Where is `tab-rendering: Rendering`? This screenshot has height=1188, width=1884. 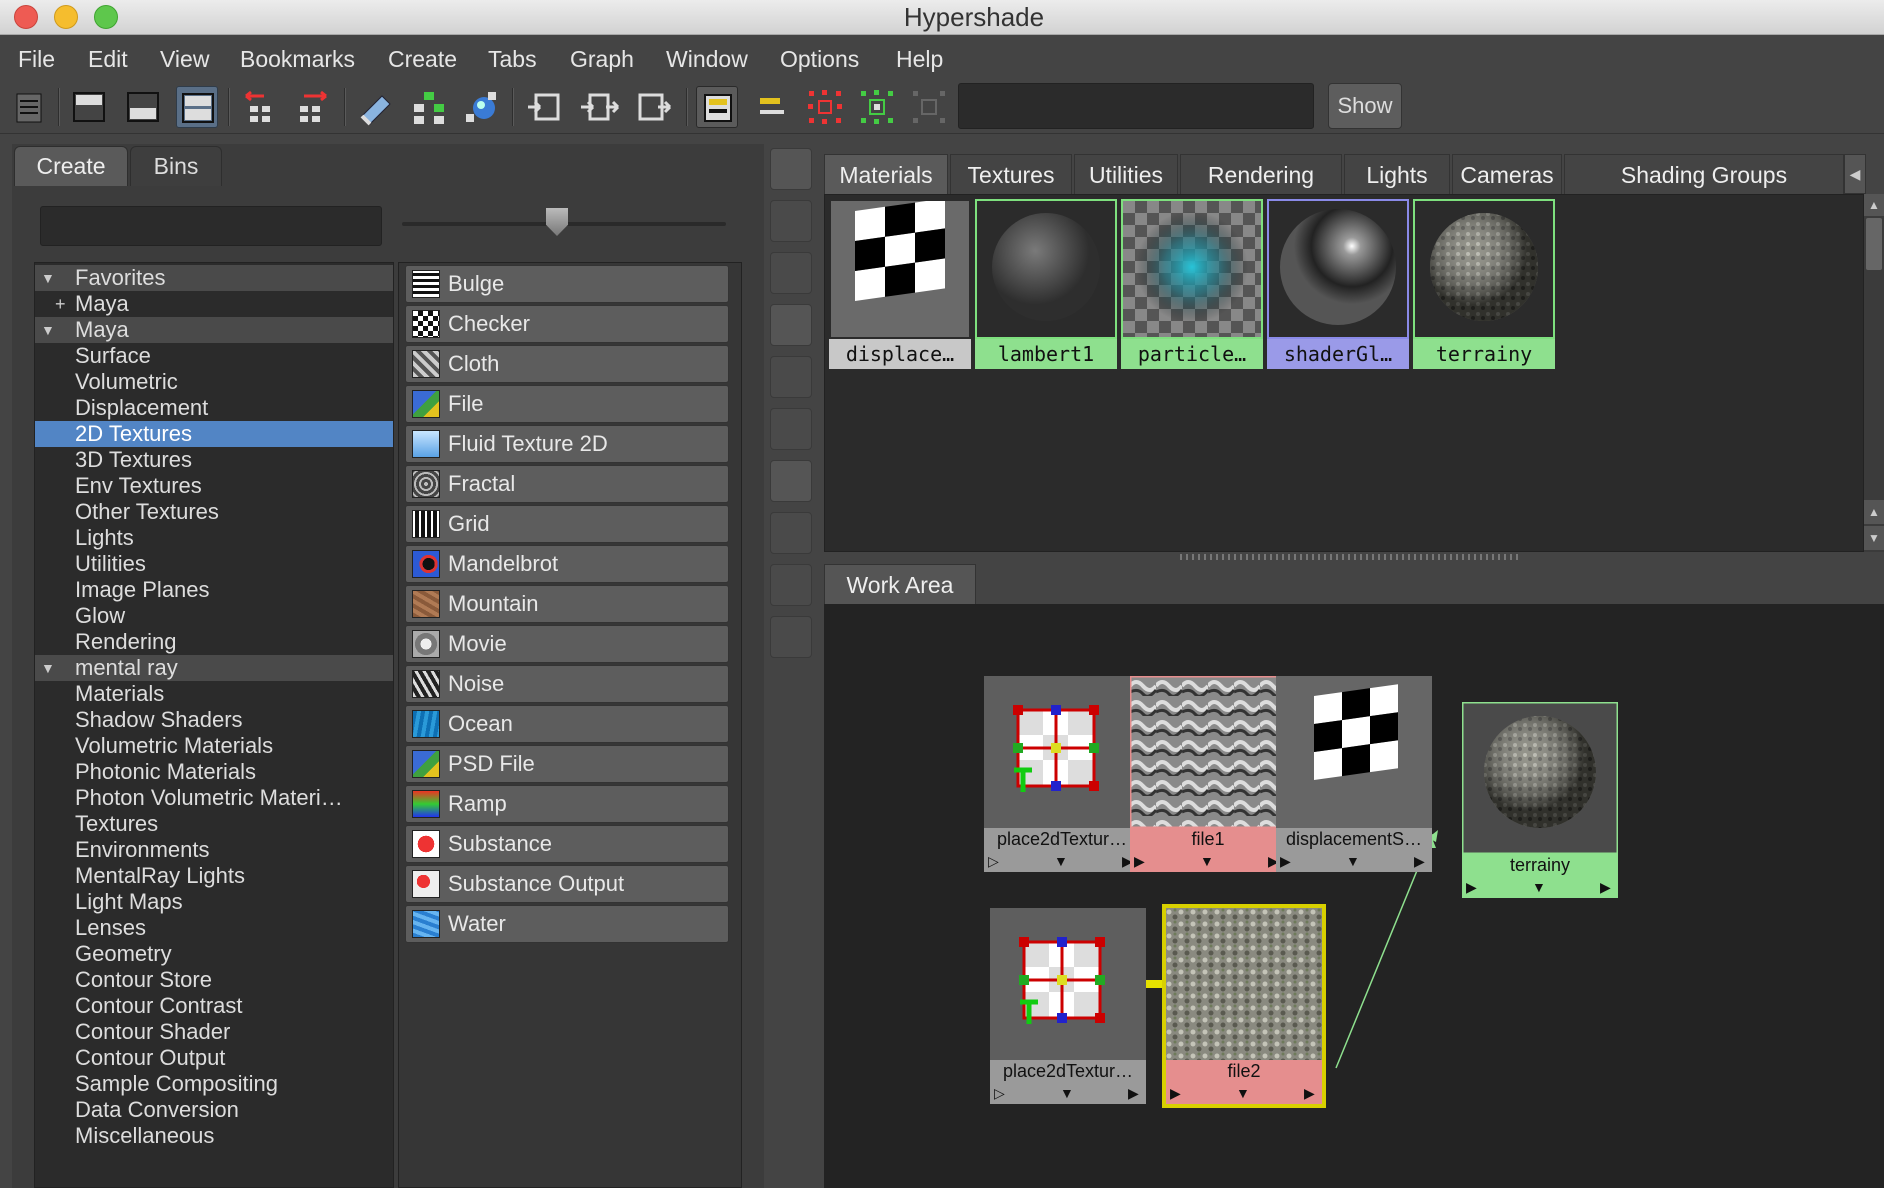
tab-rendering: Rendering is located at coordinates (1261, 174).